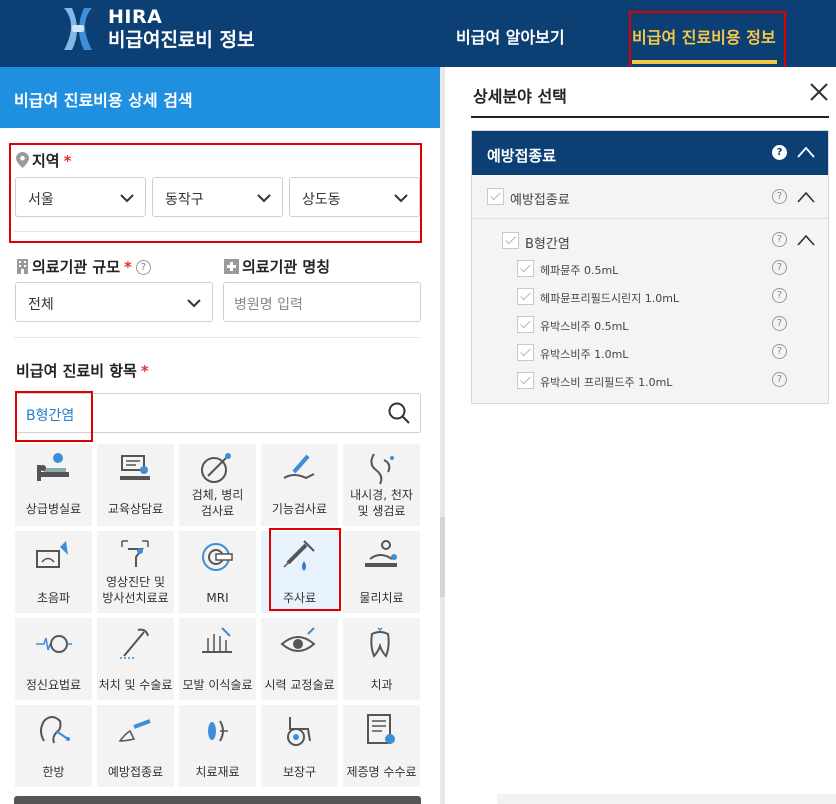 The width and height of the screenshot is (836, 804). Describe the element at coordinates (299, 659) in the screenshot. I see `category-tile: 시력 교정술료` at that location.